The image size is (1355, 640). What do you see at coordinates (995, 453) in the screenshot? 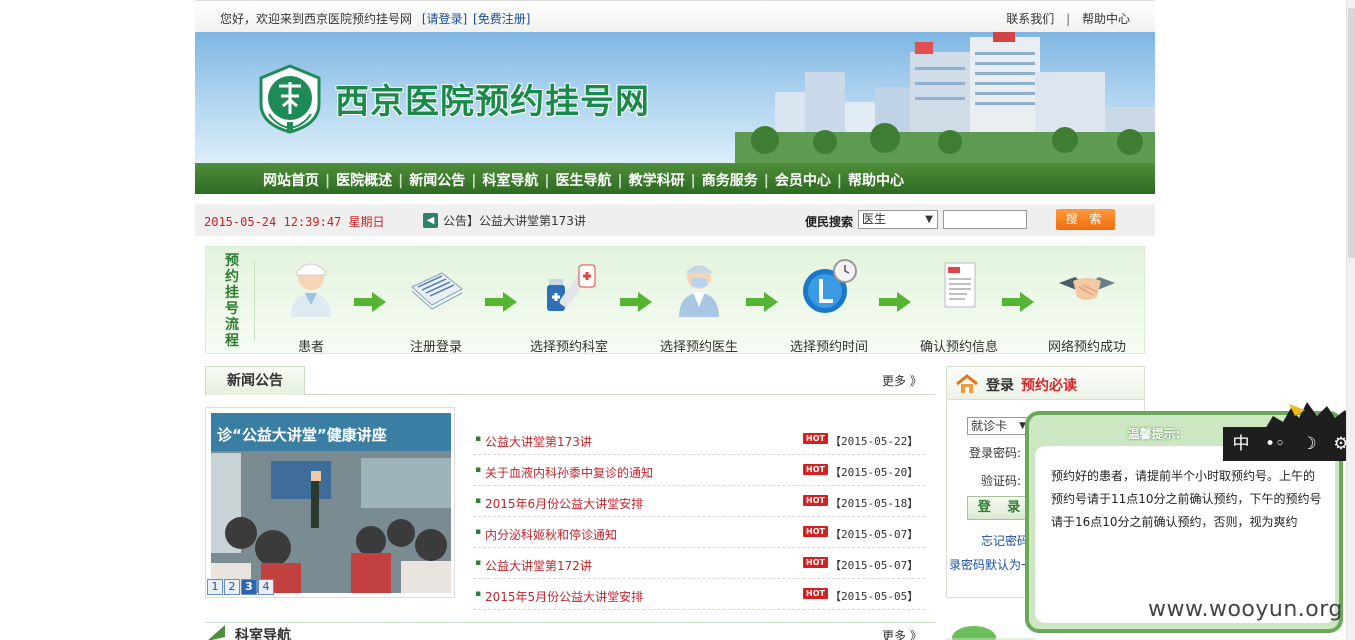
I see `password-label: 登录密码:` at bounding box center [995, 453].